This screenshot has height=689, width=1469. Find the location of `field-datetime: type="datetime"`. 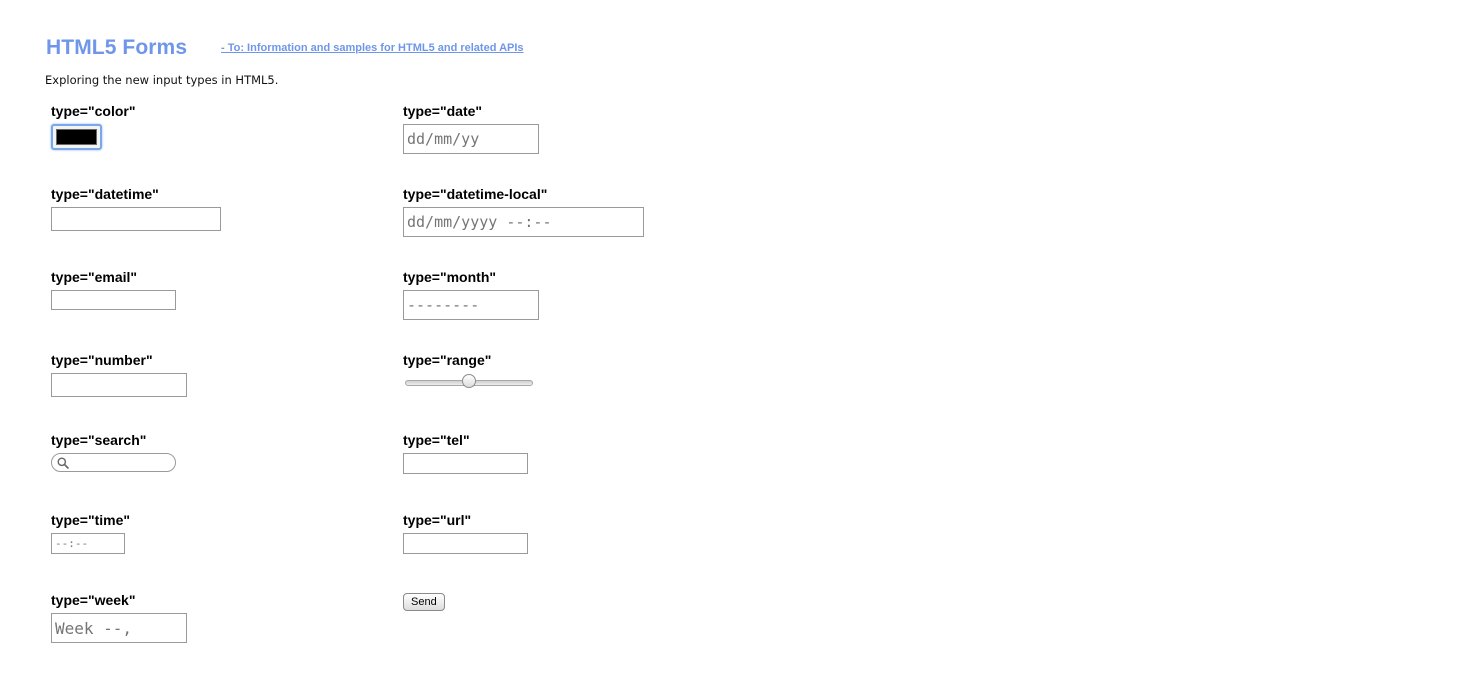

field-datetime: type="datetime" is located at coordinates (136, 208).